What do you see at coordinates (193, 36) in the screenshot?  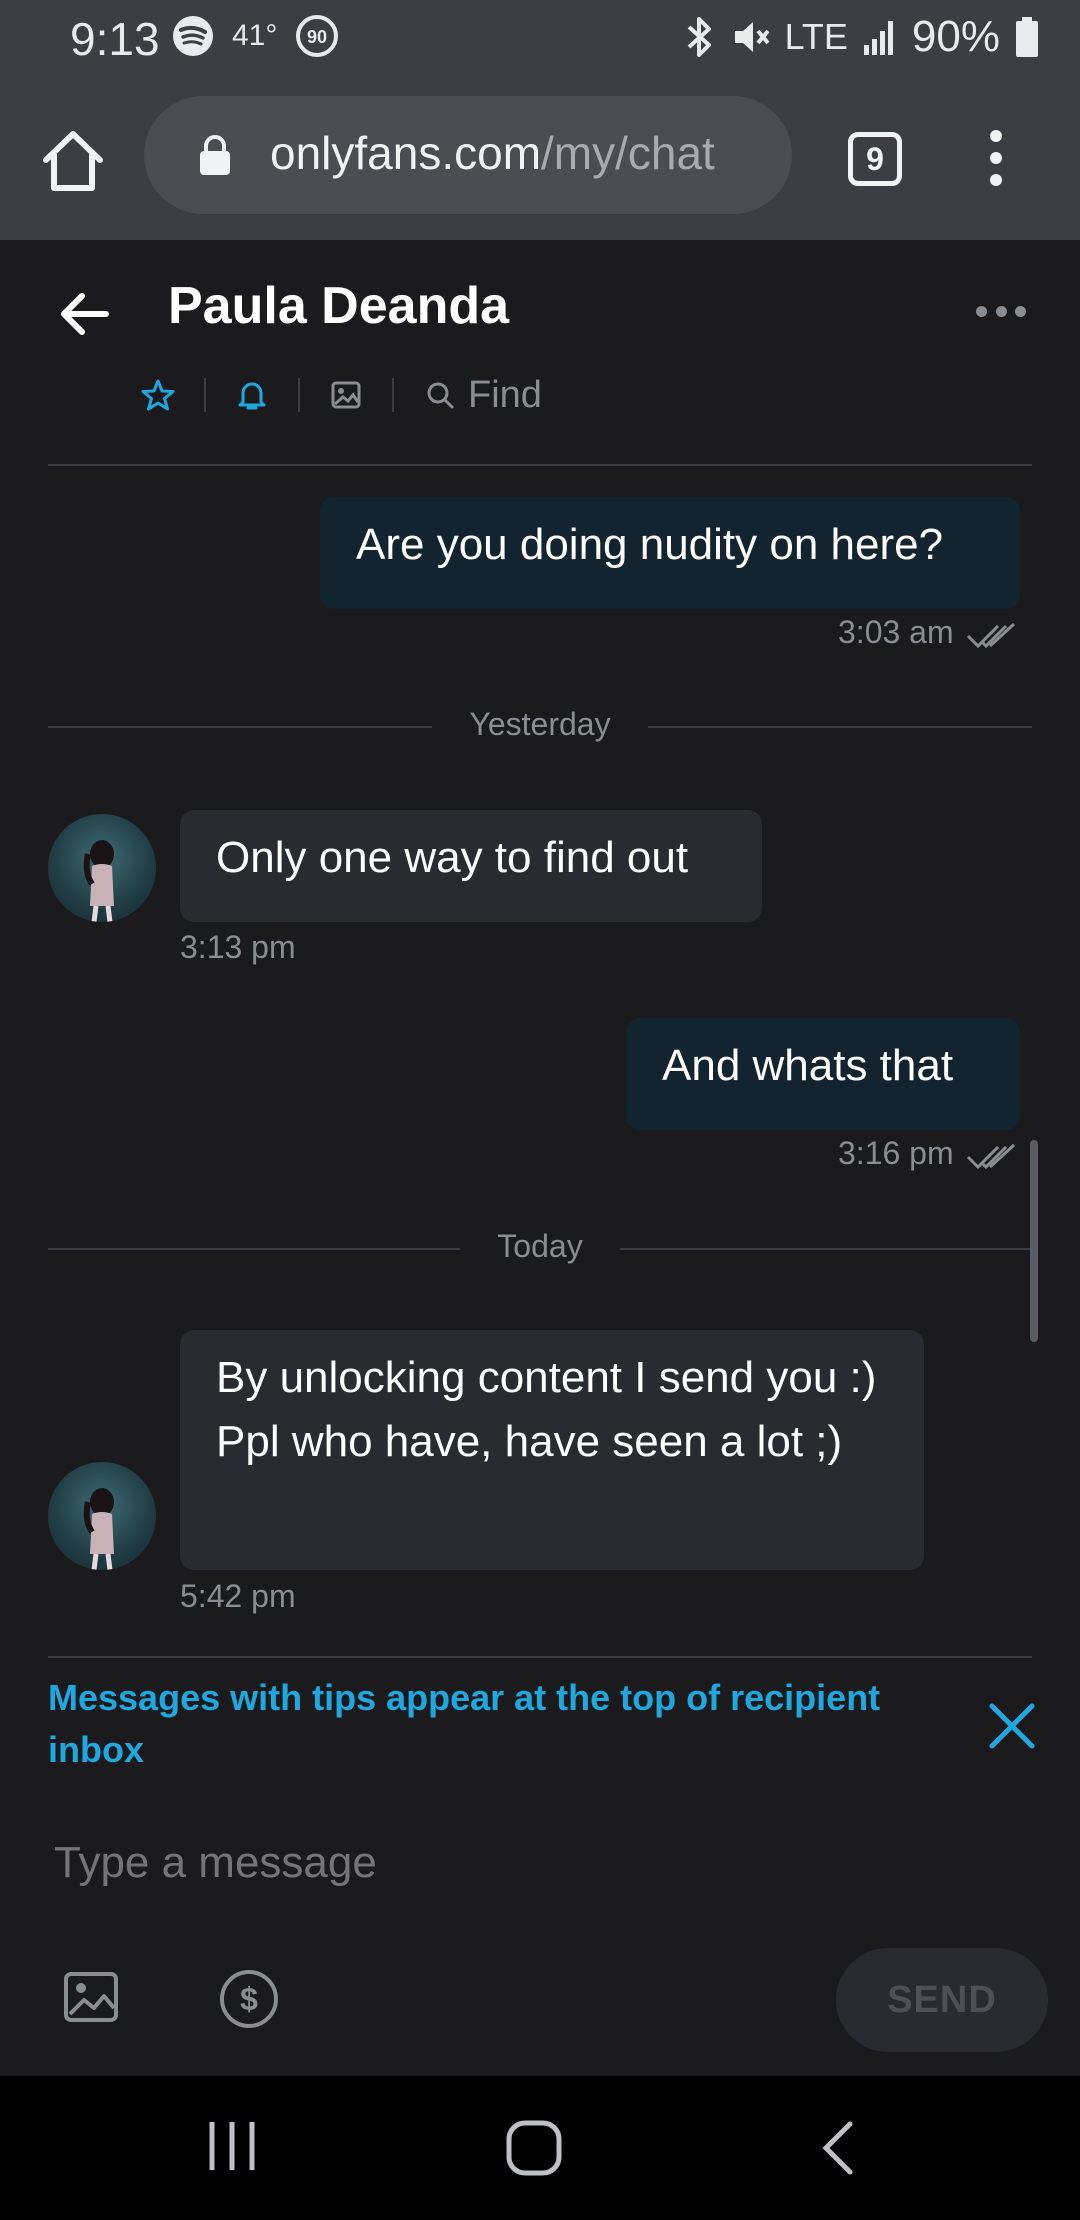 I see `spotify-icon` at bounding box center [193, 36].